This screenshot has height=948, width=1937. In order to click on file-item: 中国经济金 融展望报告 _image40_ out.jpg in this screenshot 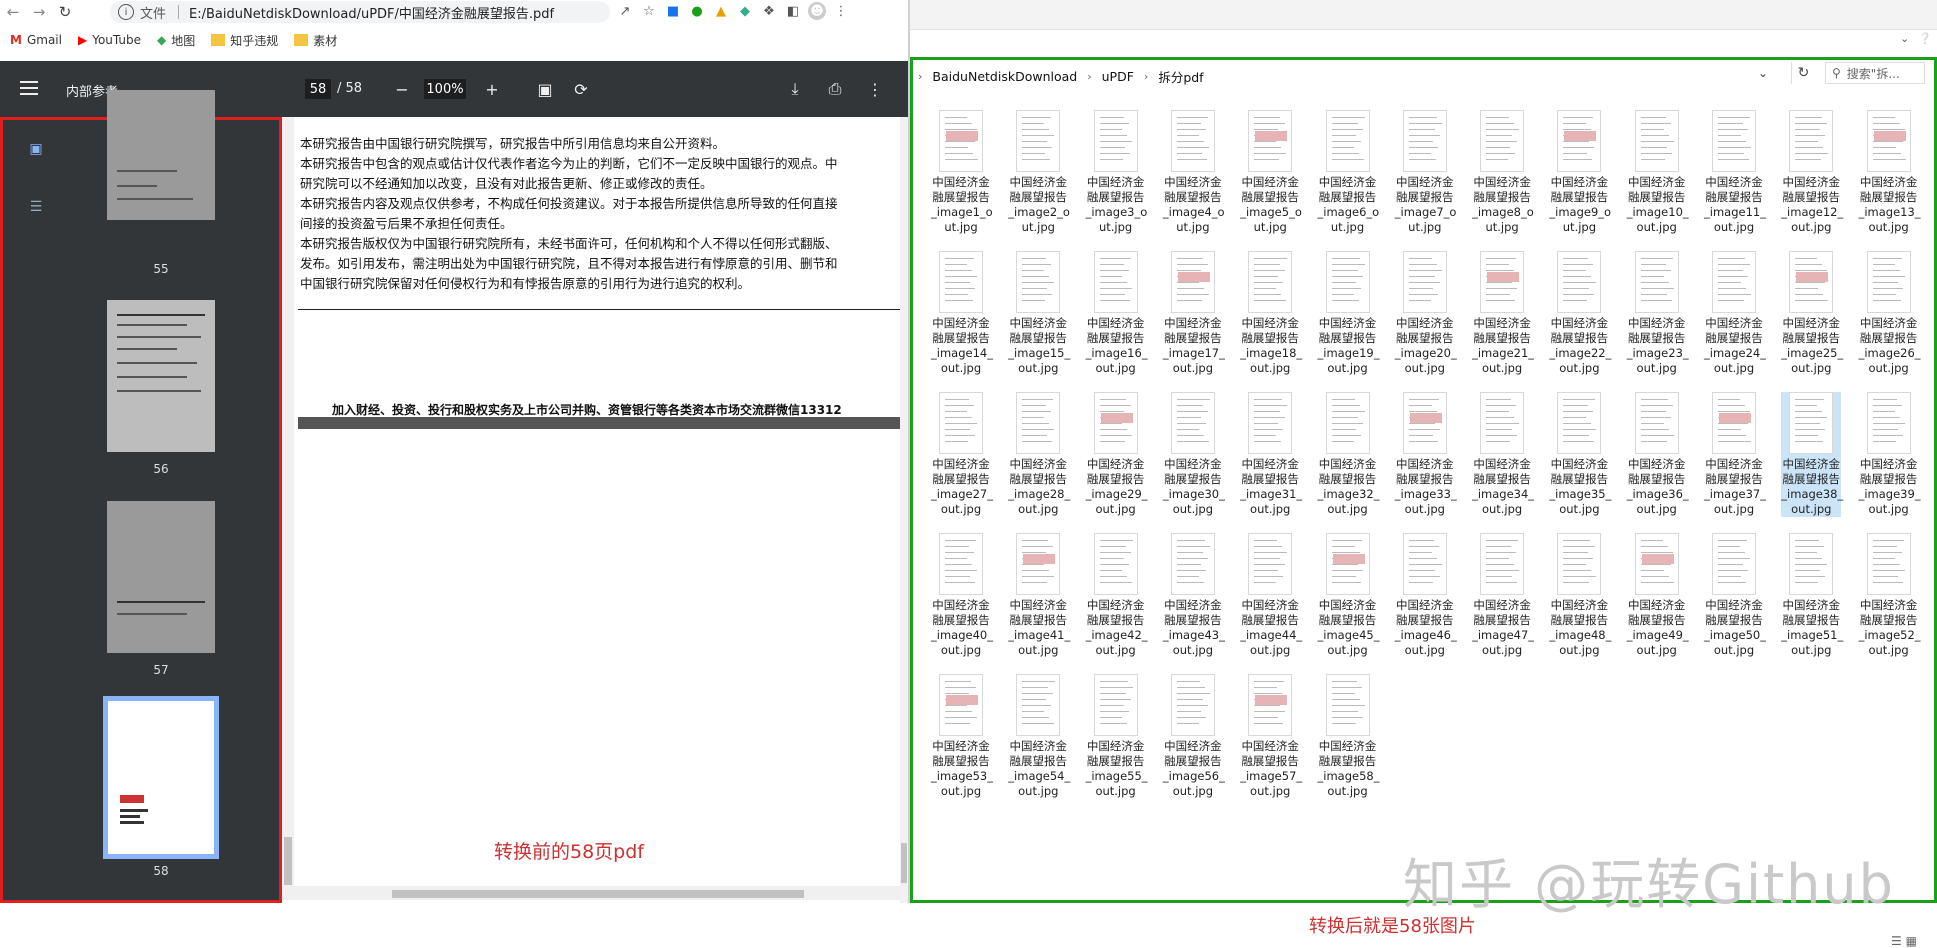, I will do `click(962, 595)`.